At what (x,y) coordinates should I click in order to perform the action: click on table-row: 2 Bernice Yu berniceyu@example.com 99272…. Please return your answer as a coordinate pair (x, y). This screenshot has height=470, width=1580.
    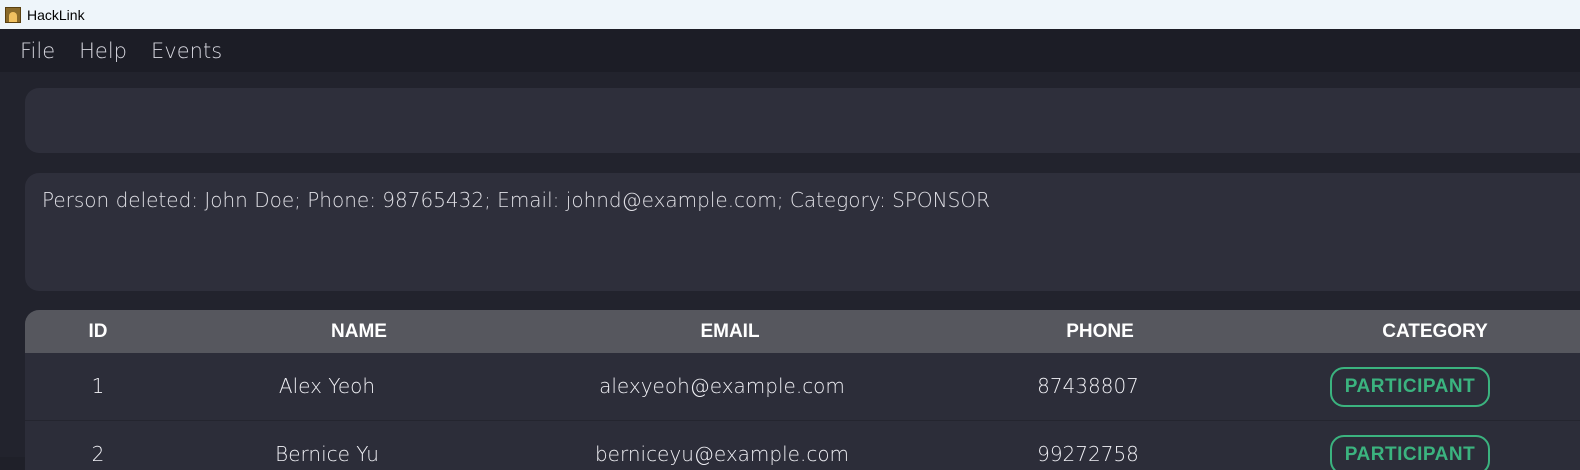
    Looking at the image, I should click on (802, 445).